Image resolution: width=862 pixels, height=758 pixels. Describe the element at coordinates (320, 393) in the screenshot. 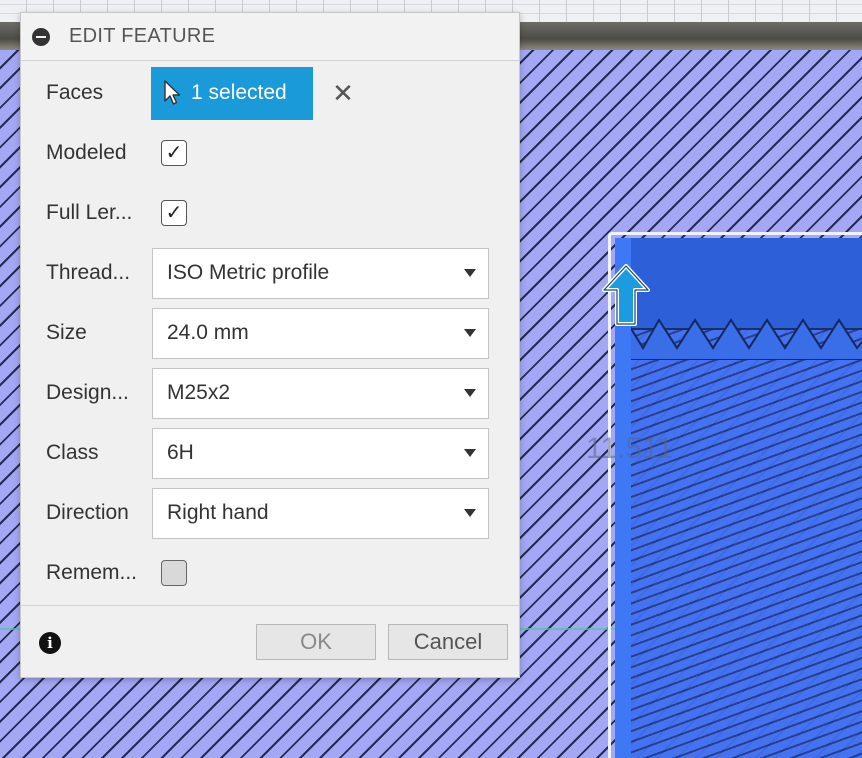

I see `designation-dropdown: M25x2` at that location.